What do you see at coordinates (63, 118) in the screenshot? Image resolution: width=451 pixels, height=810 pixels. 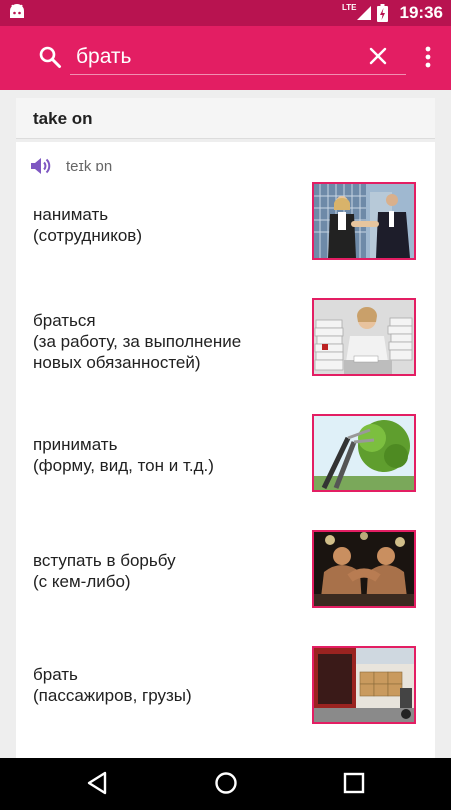 I see `phrase-title: take on` at bounding box center [63, 118].